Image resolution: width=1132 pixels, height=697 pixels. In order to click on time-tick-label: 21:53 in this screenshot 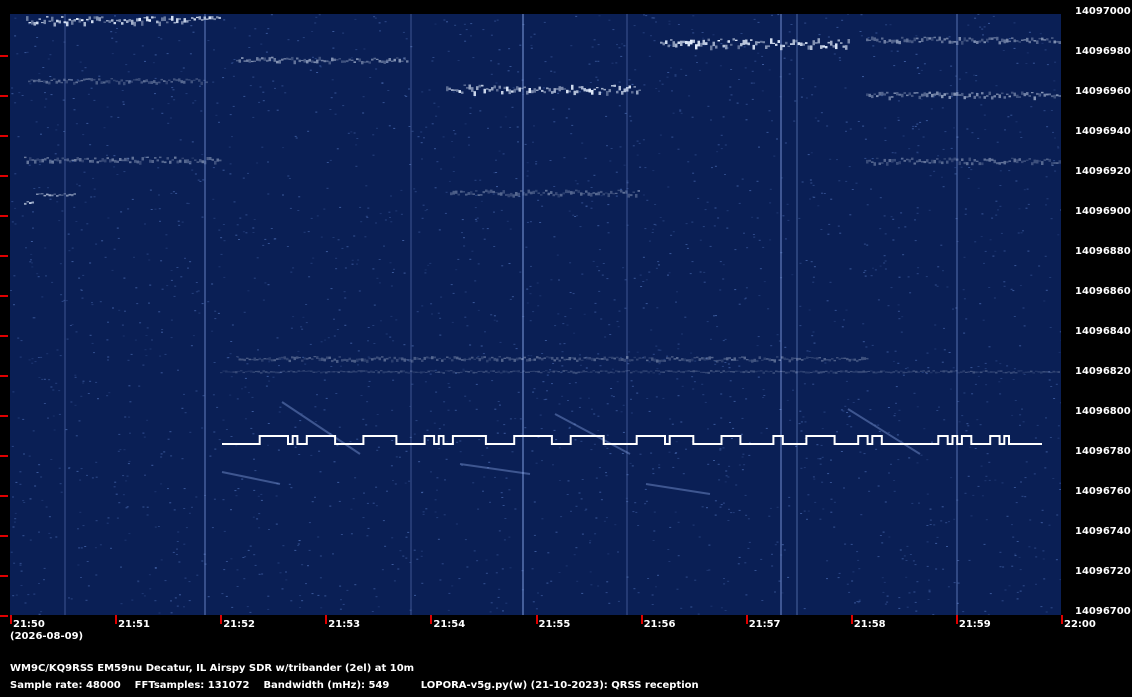, I will do `click(344, 624)`.